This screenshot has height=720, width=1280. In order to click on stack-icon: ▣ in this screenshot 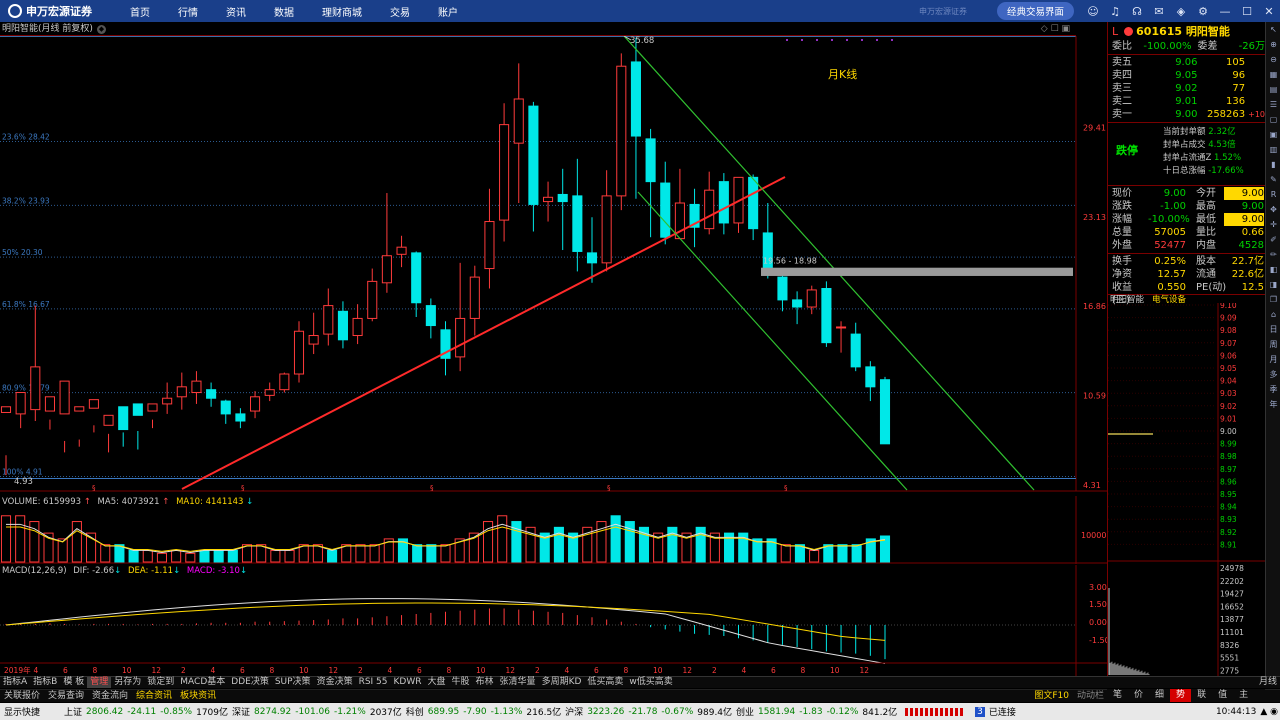, I will do `click(1273, 134)`.